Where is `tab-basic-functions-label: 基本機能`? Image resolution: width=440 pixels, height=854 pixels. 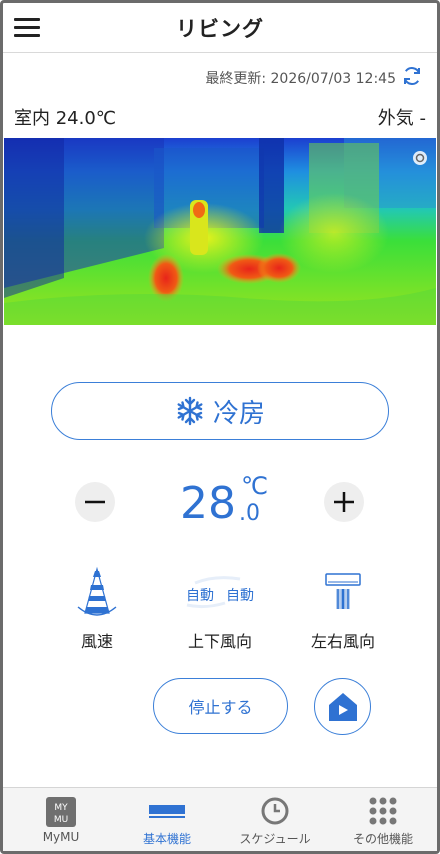
tab-basic-functions-label: 基本機能 is located at coordinates (166, 839).